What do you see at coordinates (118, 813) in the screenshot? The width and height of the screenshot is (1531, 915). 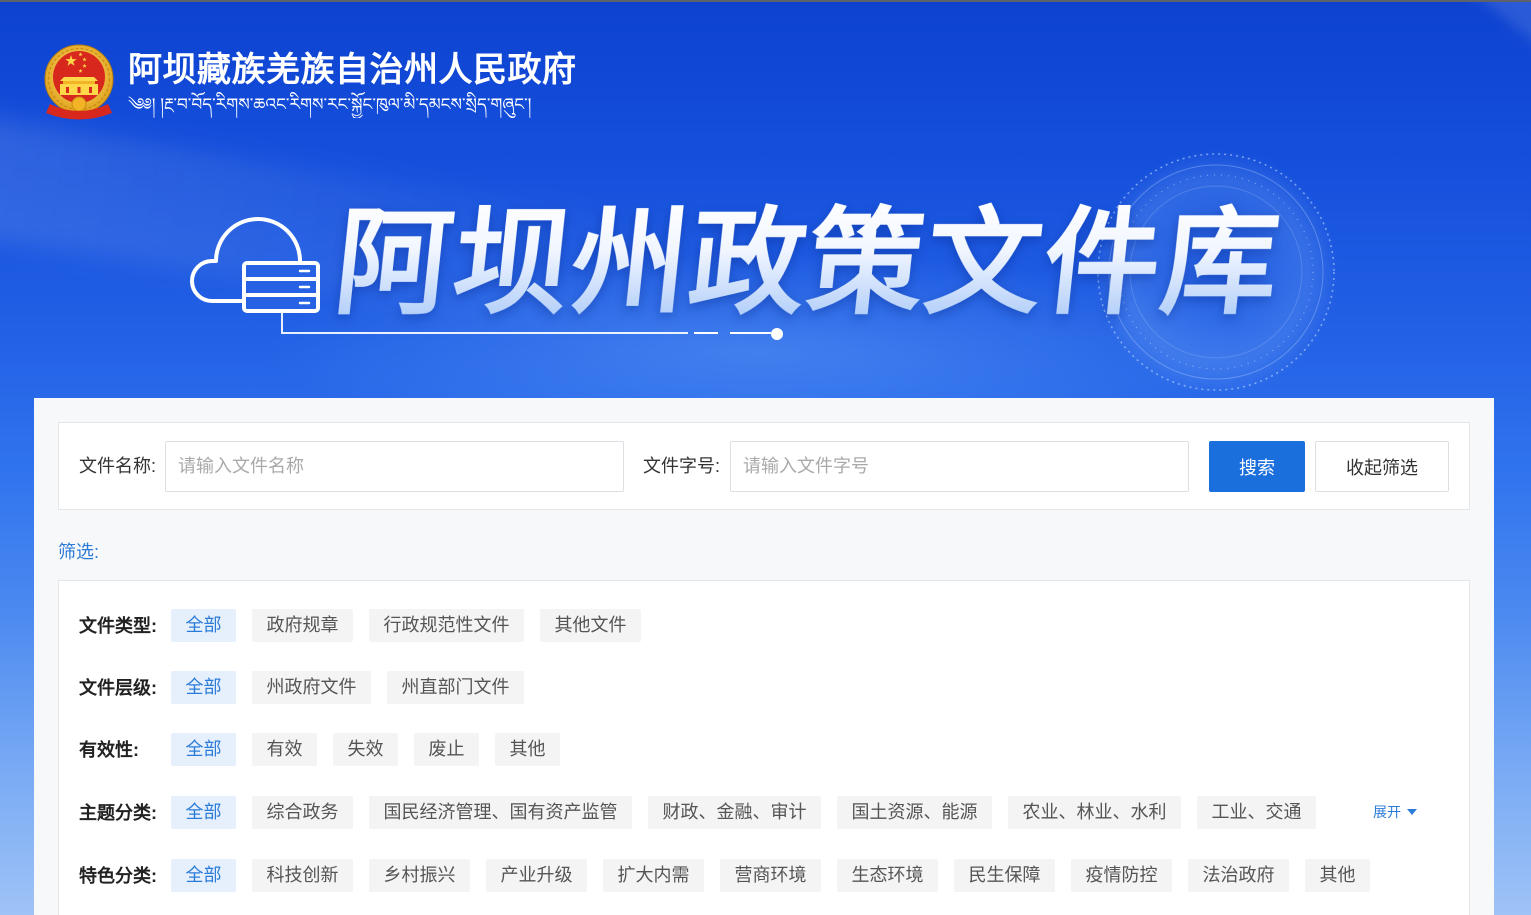 I see `filter-label: 主题分类:` at bounding box center [118, 813].